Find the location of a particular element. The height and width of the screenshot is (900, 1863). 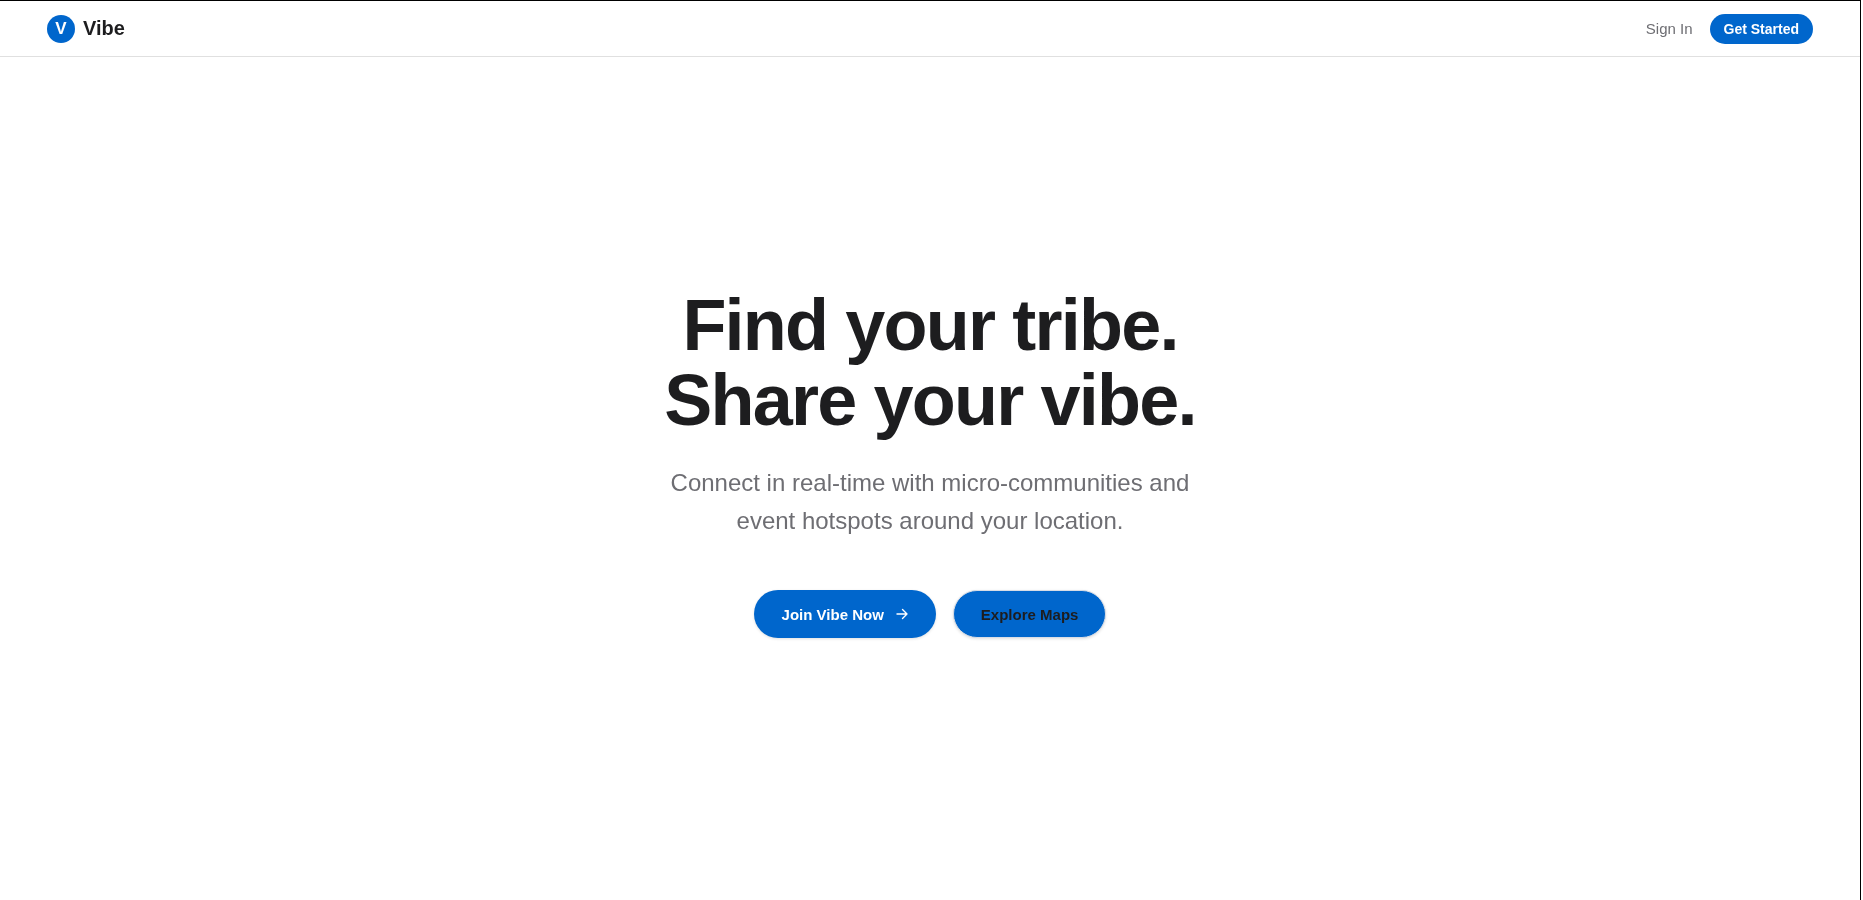

brand-name: Vibe is located at coordinates (104, 28).